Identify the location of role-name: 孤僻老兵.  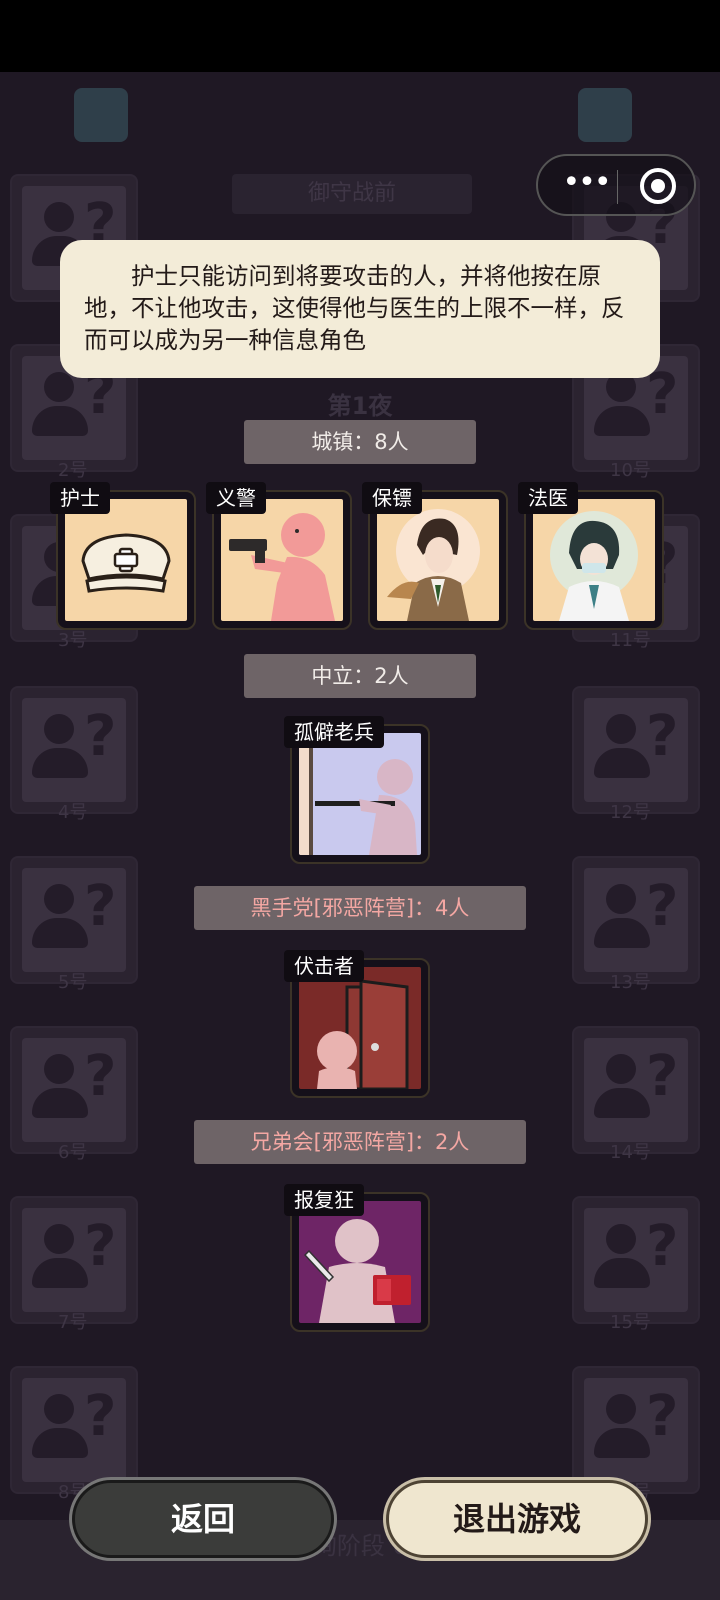
(334, 732).